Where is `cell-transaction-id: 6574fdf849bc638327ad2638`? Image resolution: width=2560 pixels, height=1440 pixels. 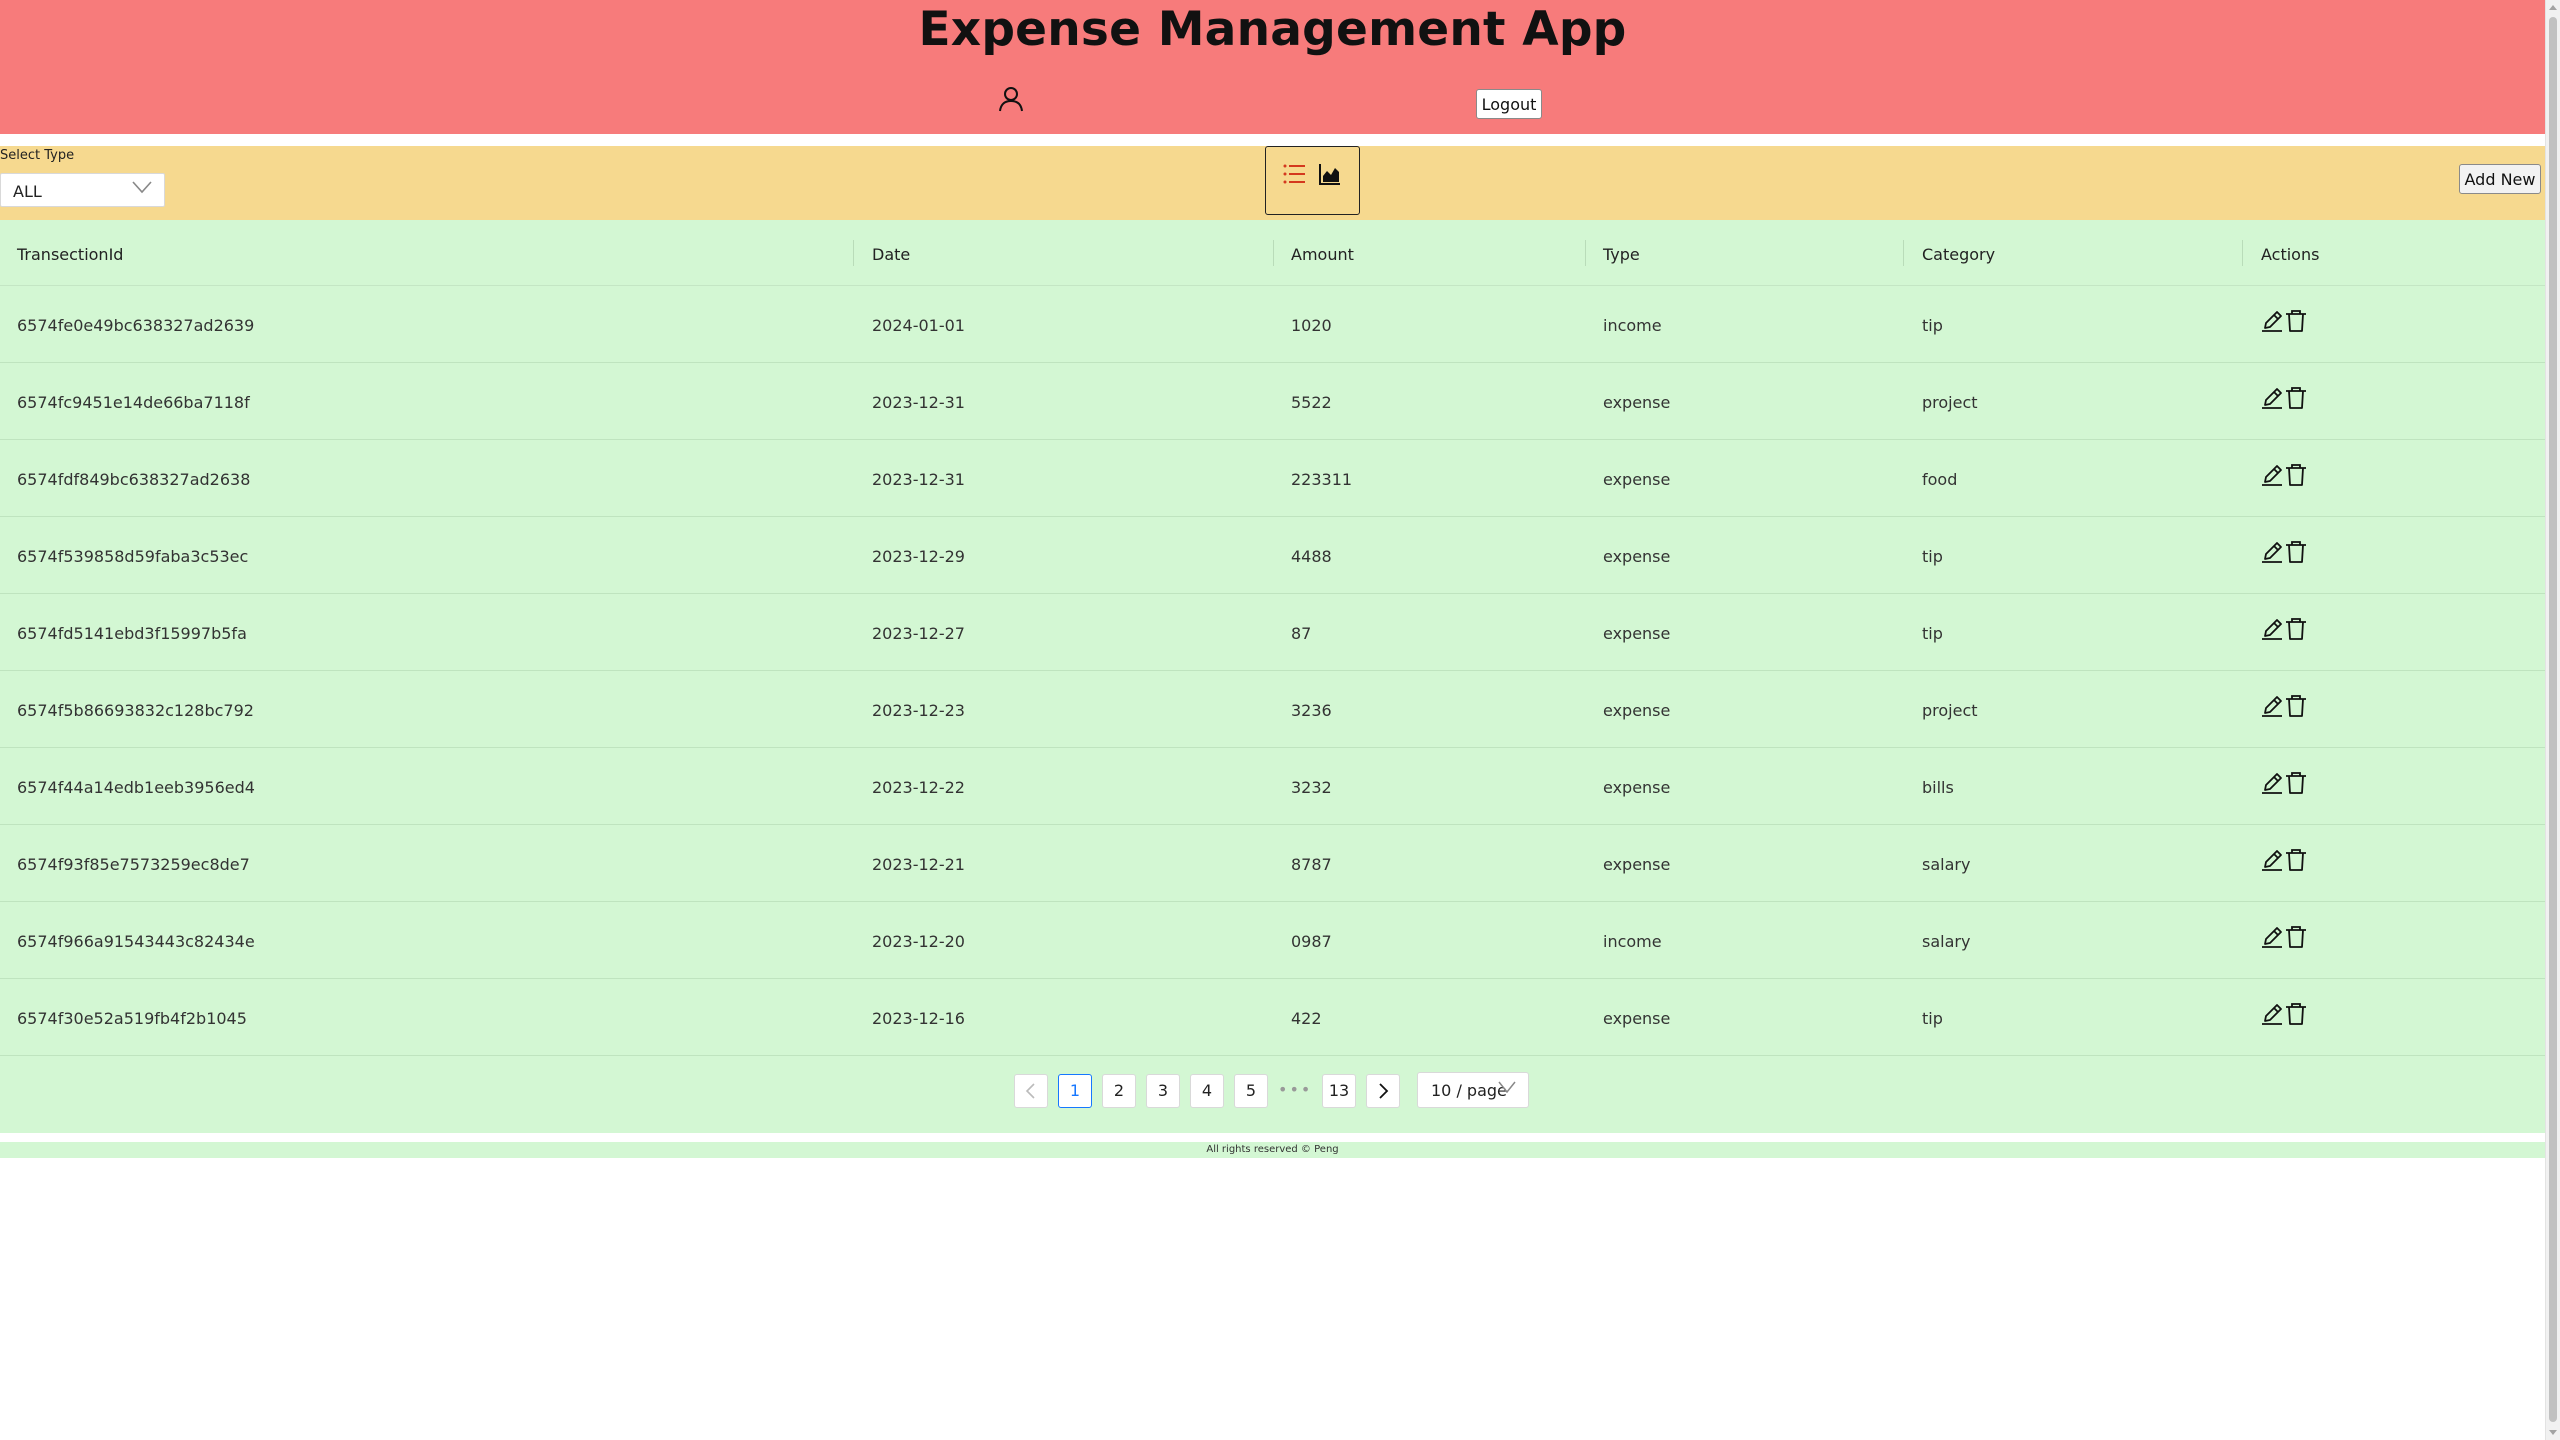 cell-transaction-id: 6574fdf849bc638327ad2638 is located at coordinates (134, 479).